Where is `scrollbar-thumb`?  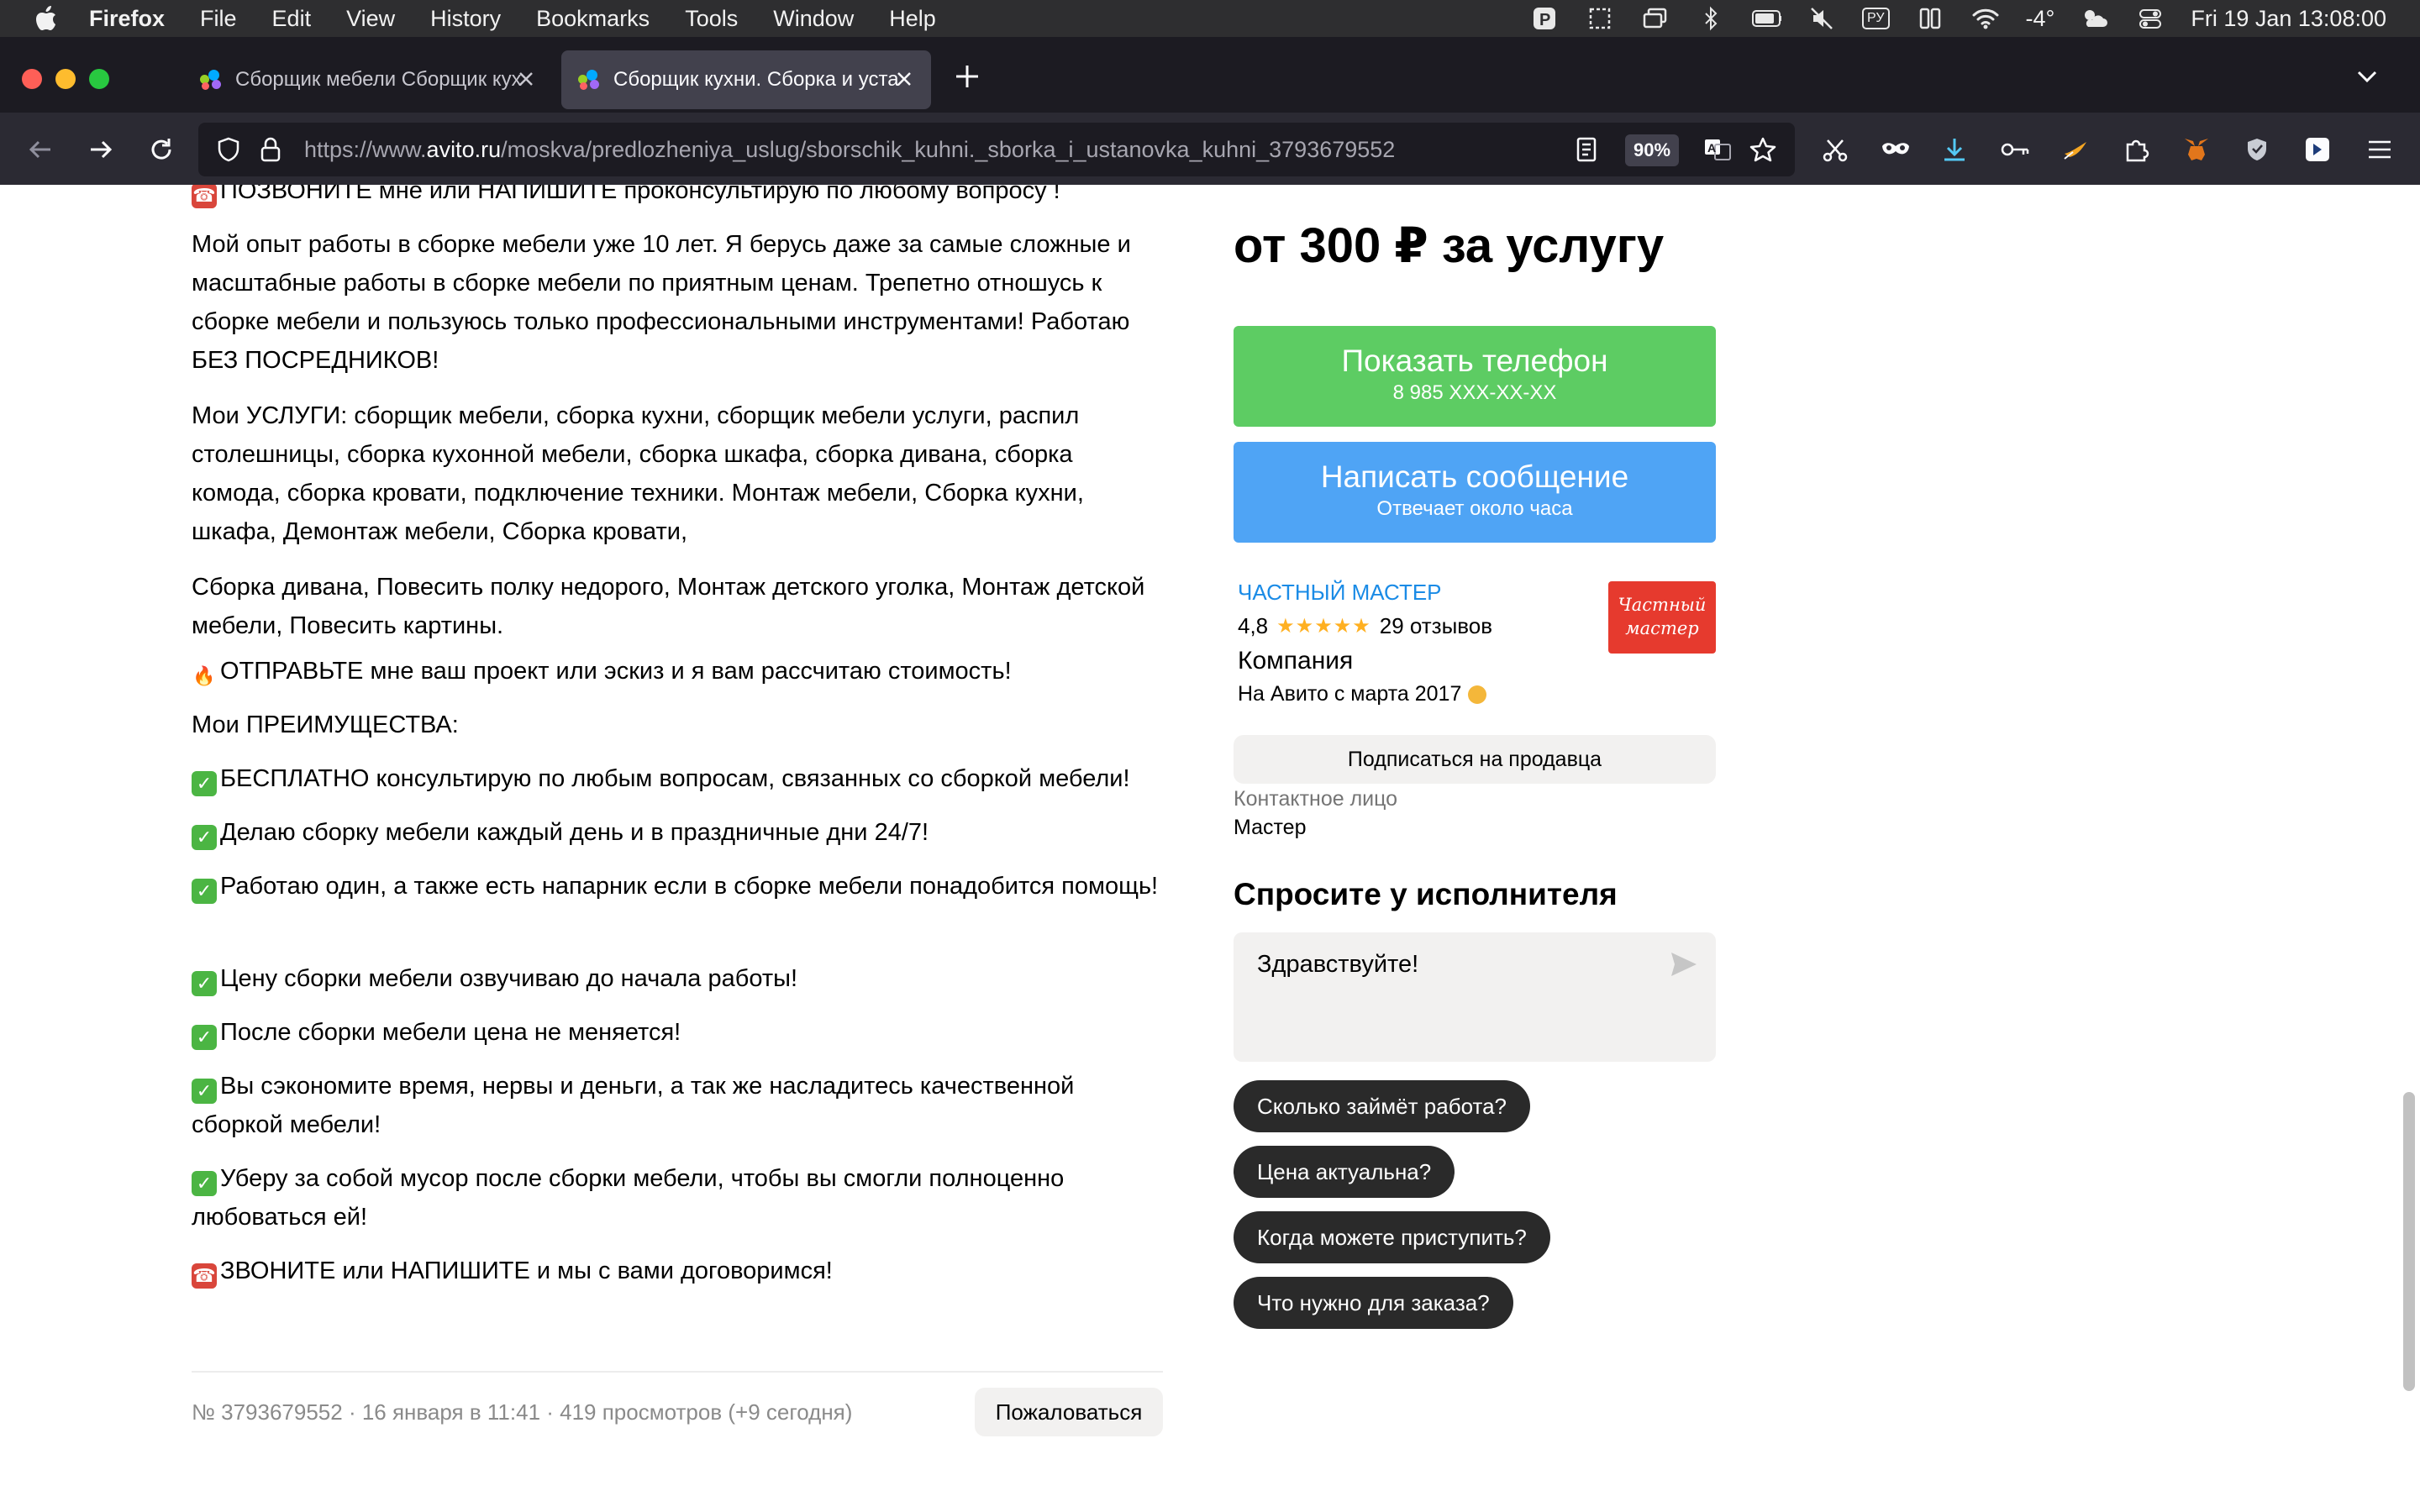 scrollbar-thumb is located at coordinates (2409, 1241).